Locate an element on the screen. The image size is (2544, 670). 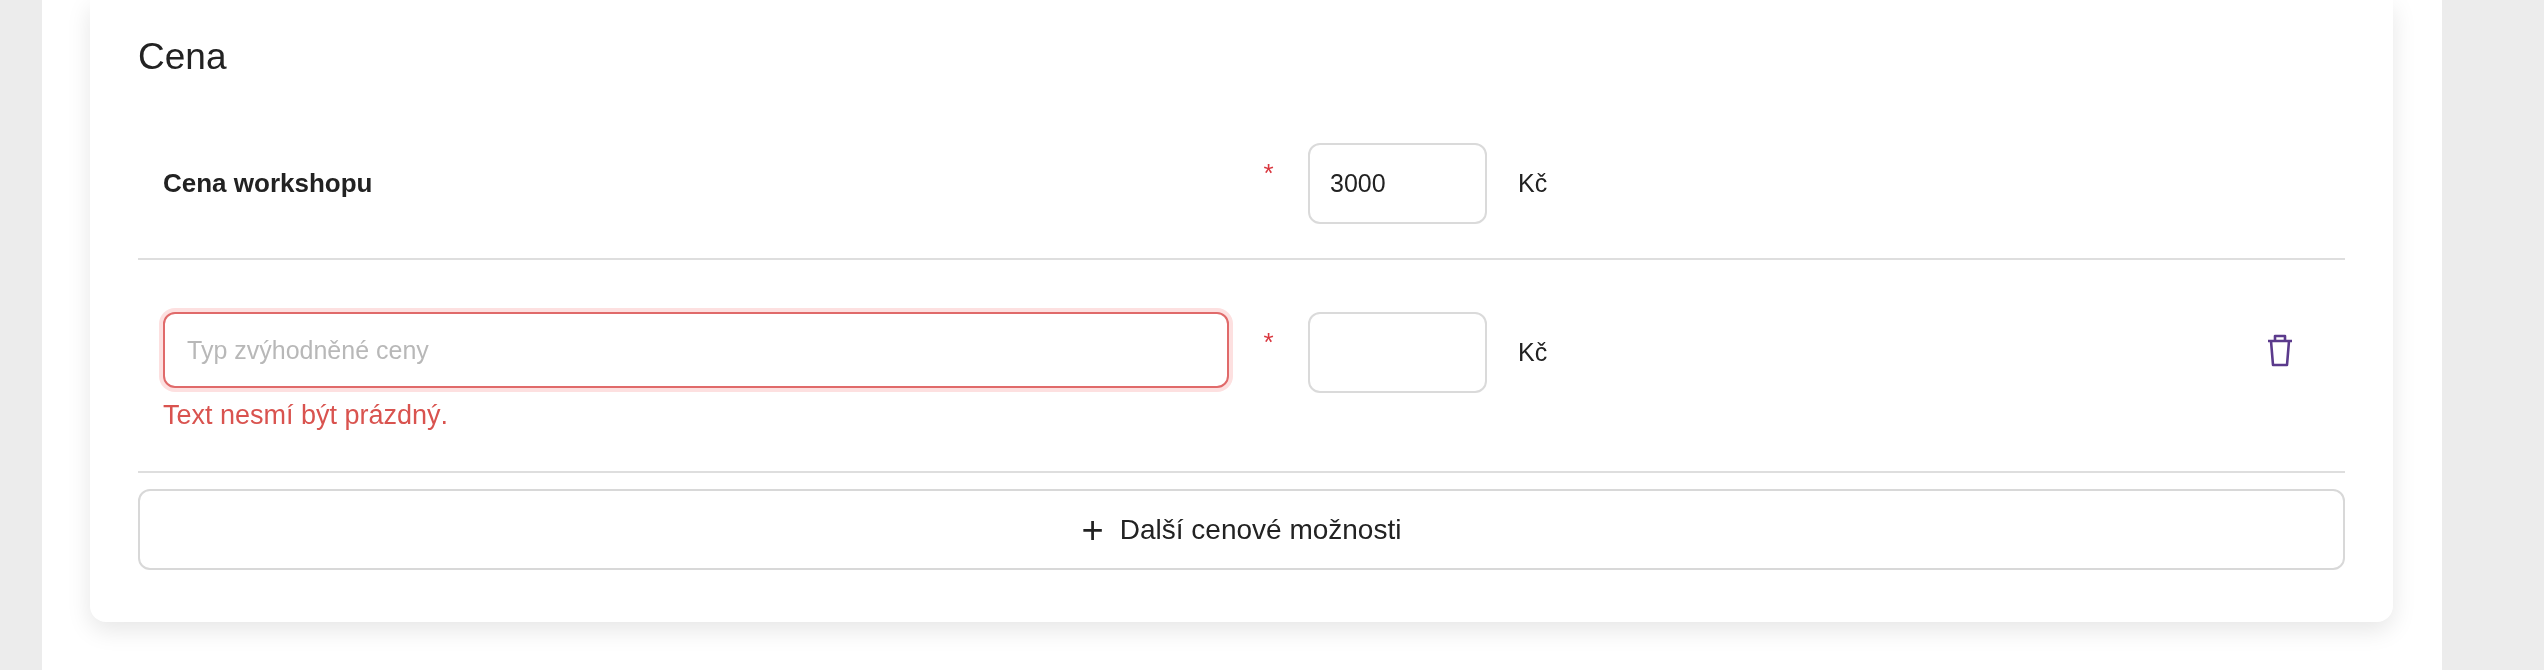
price-field: 3000 is located at coordinates (1397, 183).